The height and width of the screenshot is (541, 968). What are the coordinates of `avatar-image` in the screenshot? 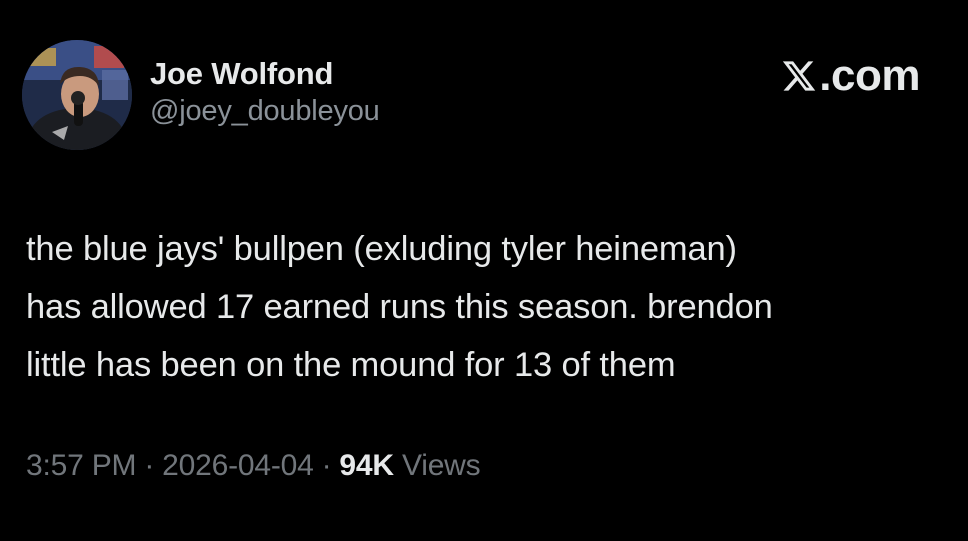 It's located at (77, 95).